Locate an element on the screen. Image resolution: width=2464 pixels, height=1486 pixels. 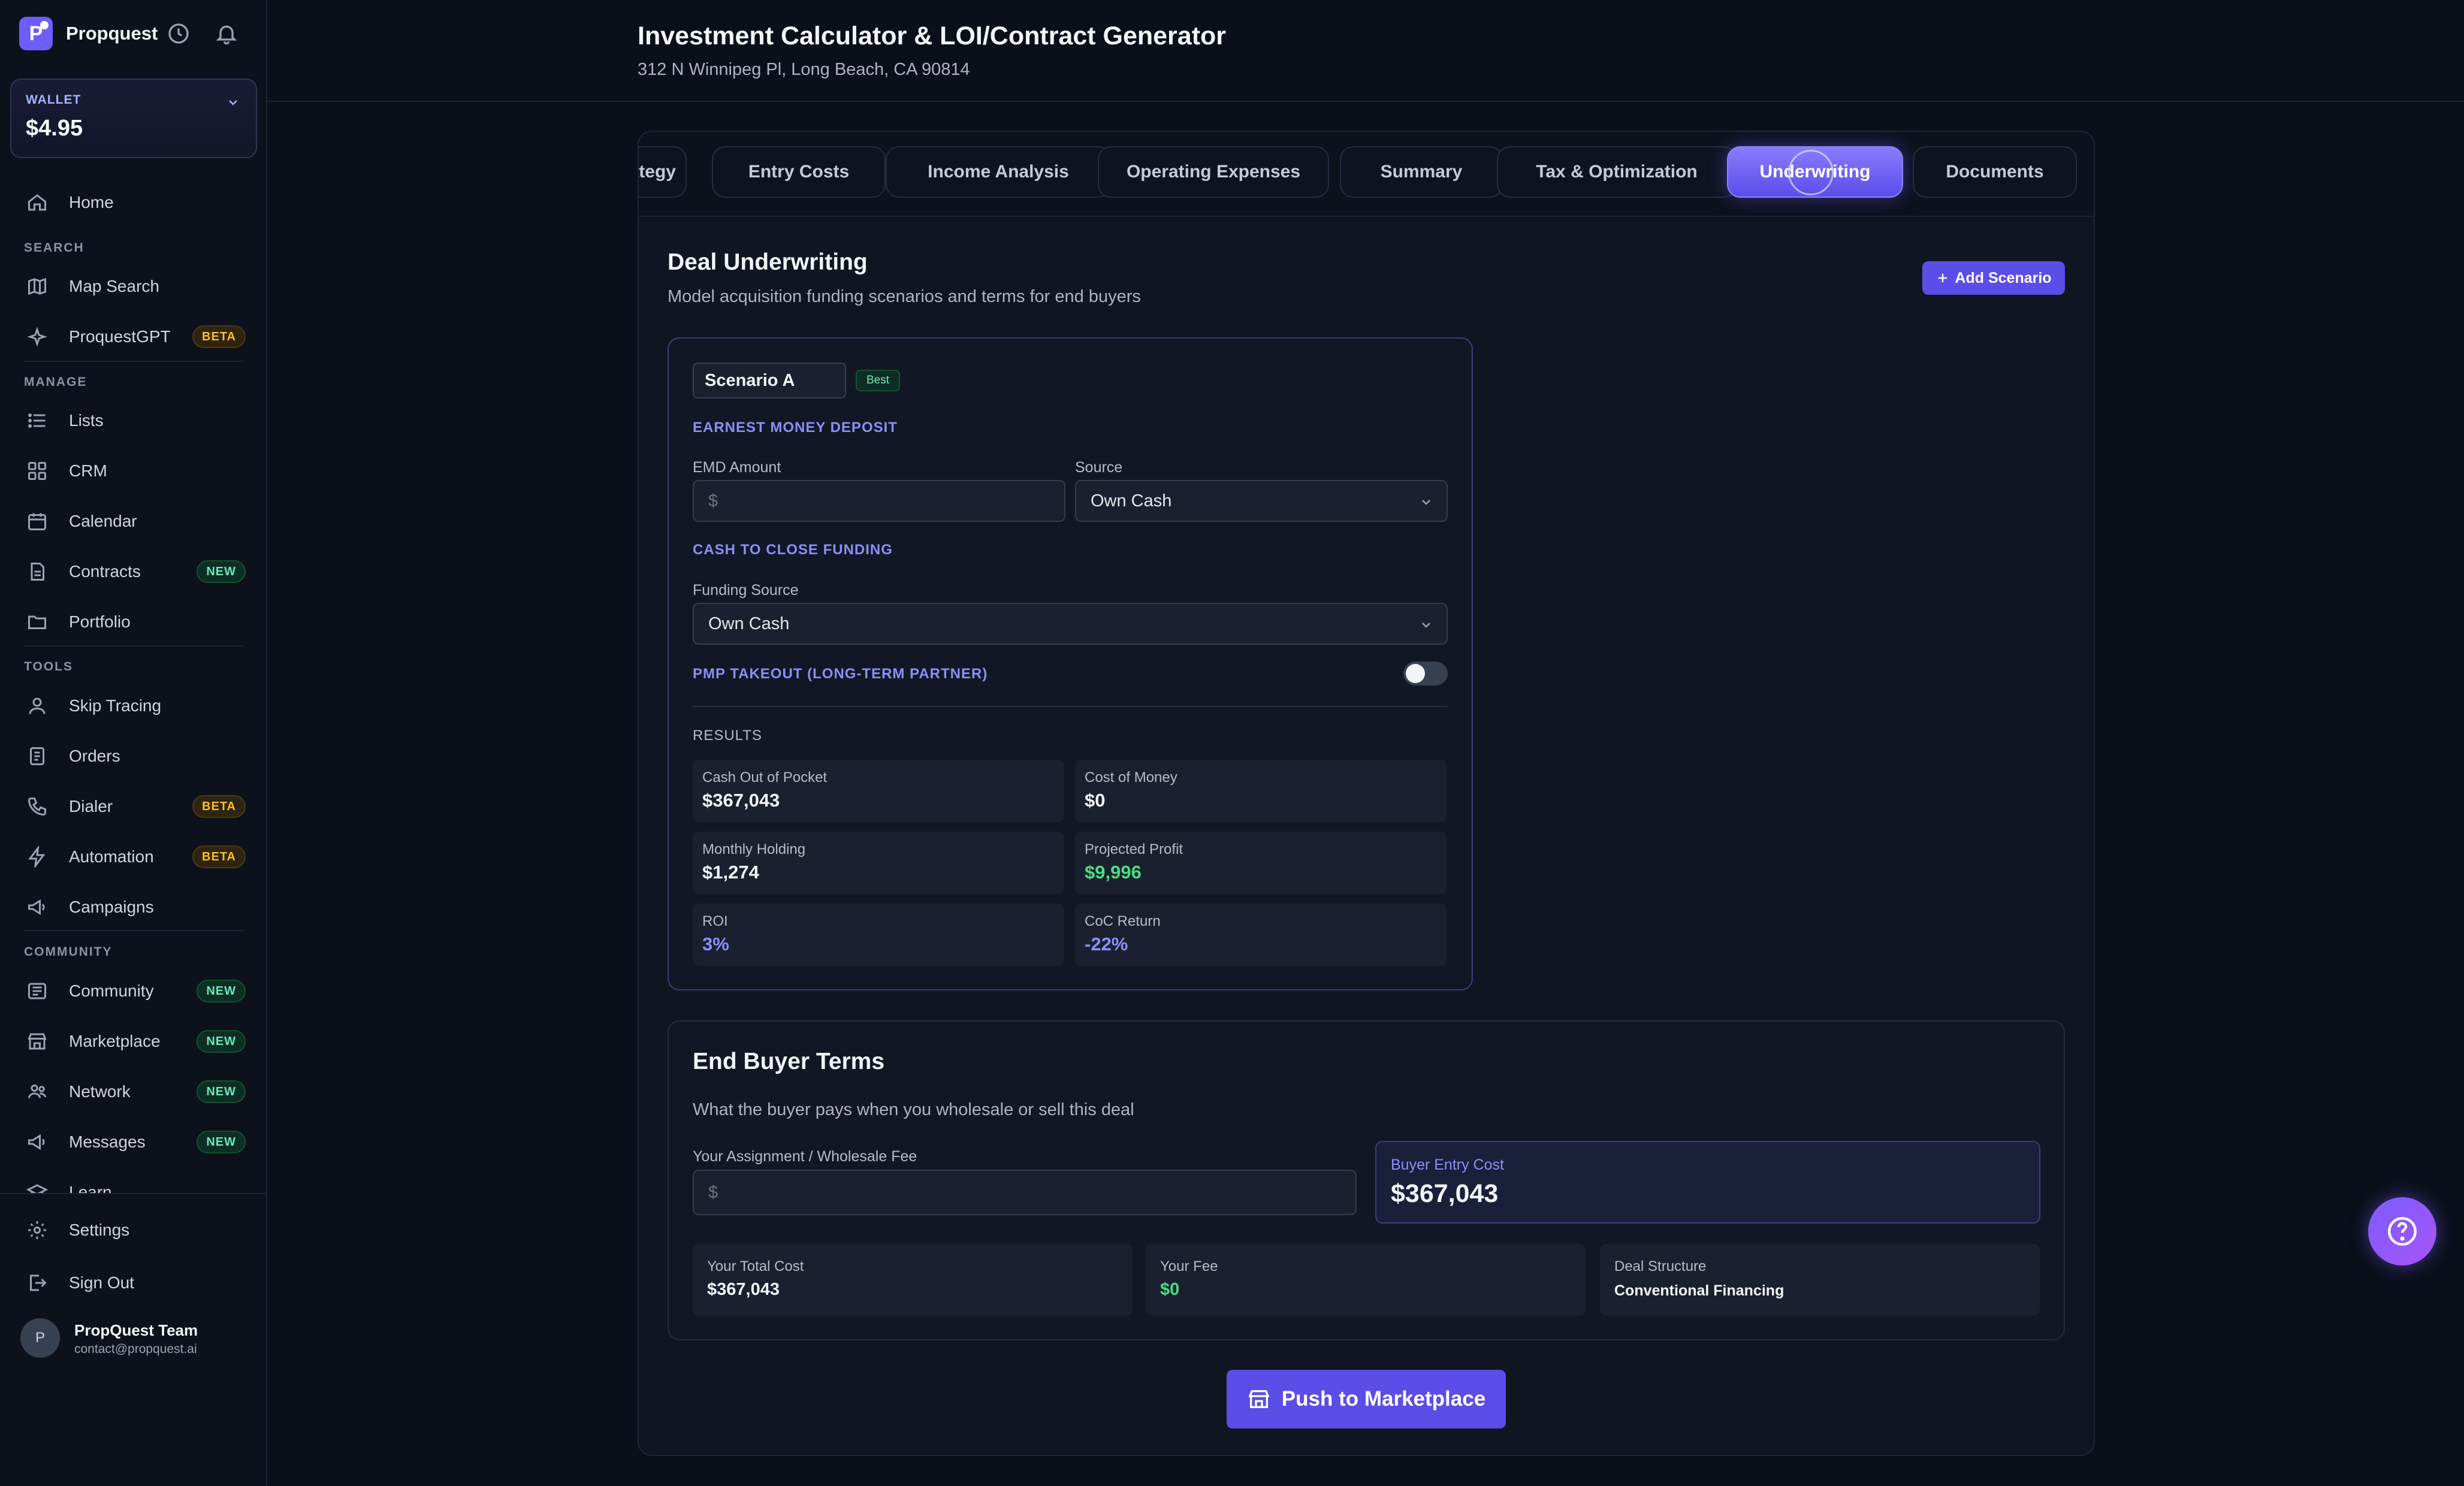
gear-icon is located at coordinates (37, 1230).